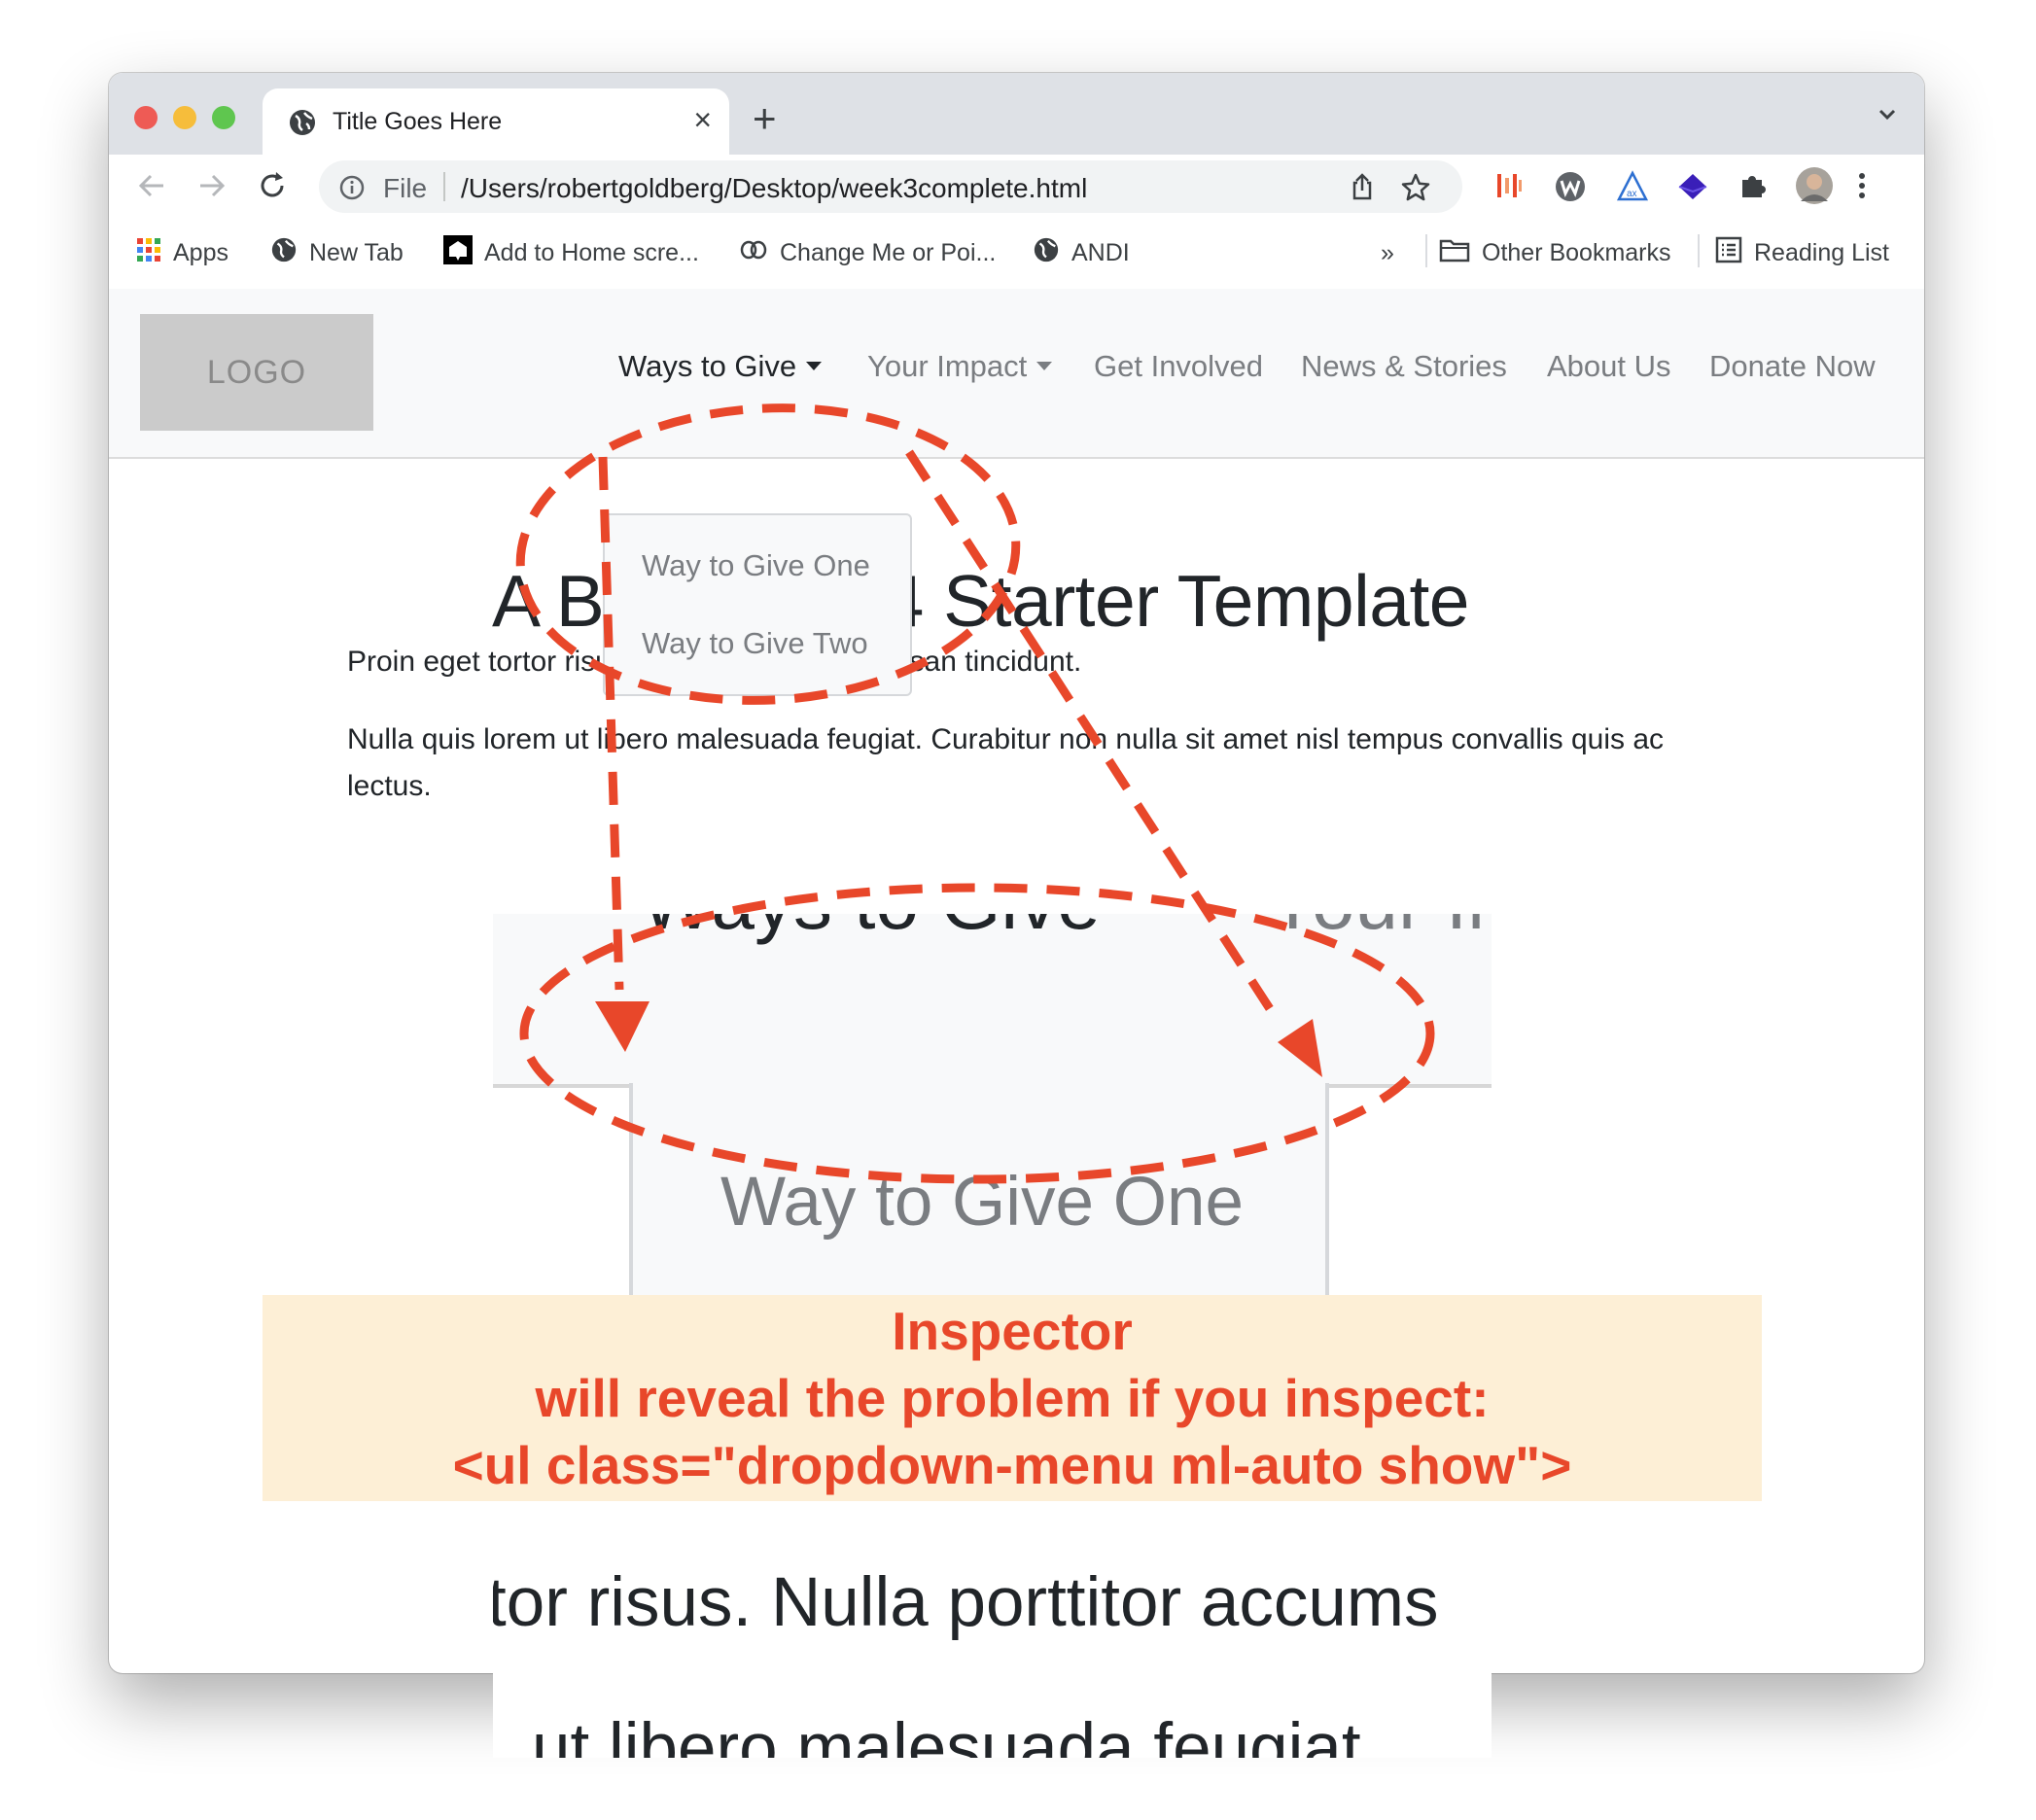 This screenshot has height=1820, width=2036. What do you see at coordinates (966, 1602) in the screenshot?
I see `zoomed-paragraph: tor risus. Nulla porttitor accums` at bounding box center [966, 1602].